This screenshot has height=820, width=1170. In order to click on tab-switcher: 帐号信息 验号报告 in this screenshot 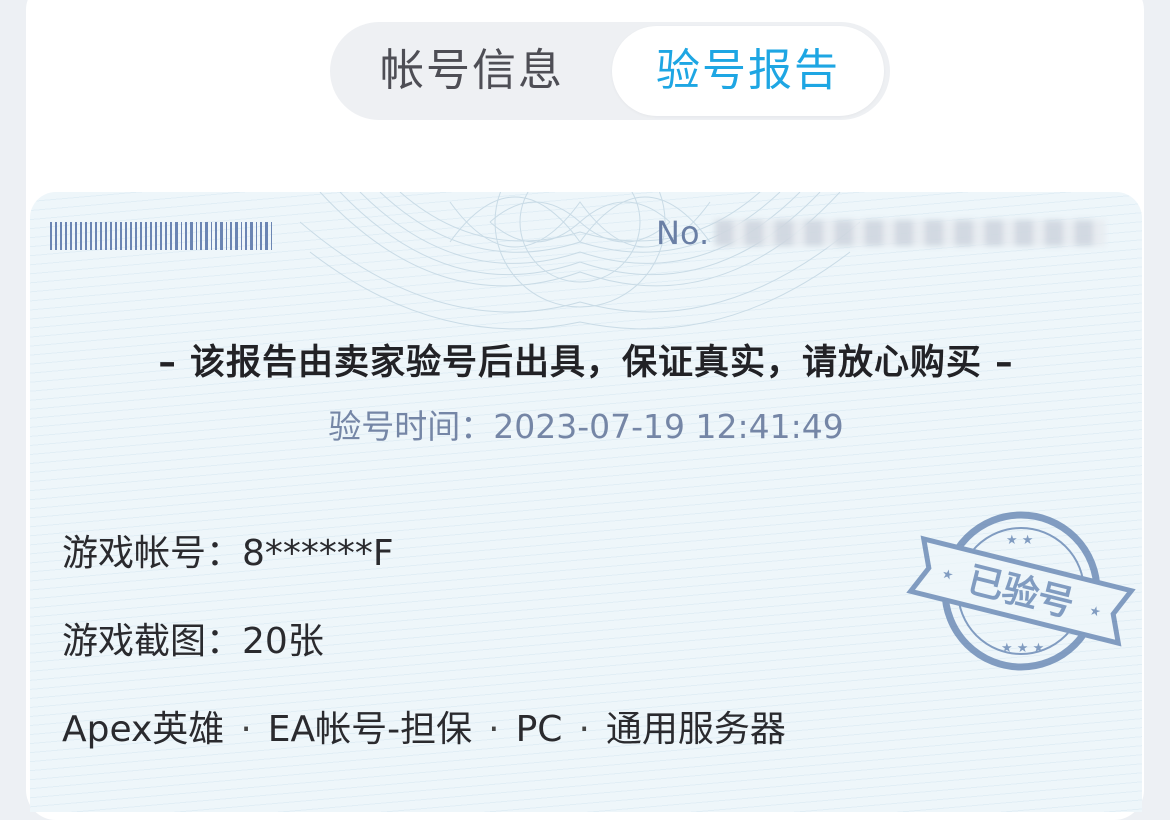, I will do `click(610, 71)`.